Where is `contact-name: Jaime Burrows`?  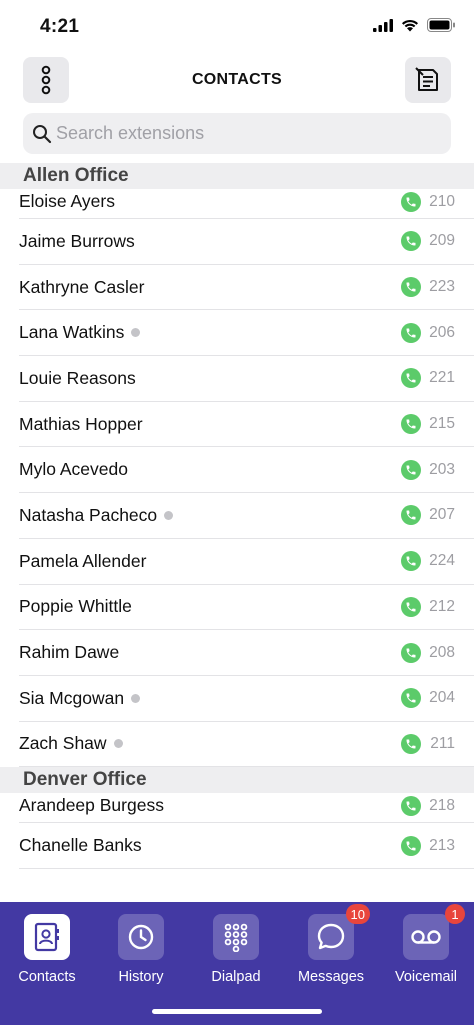 contact-name: Jaime Burrows is located at coordinates (77, 240).